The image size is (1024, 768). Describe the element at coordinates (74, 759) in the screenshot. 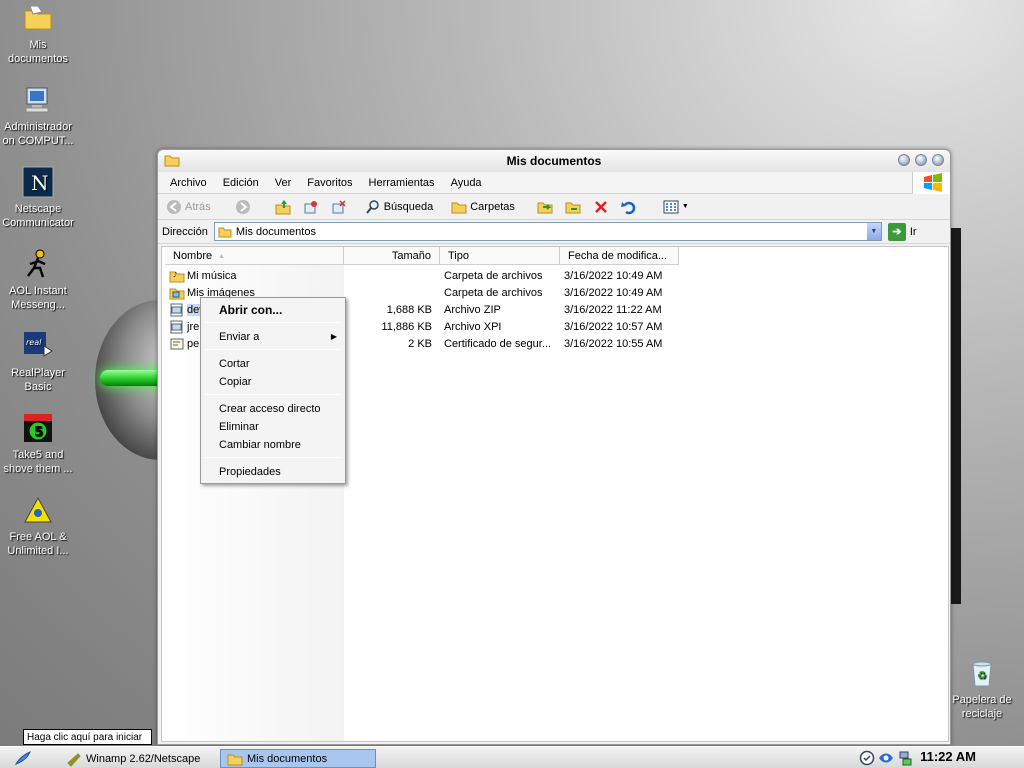

I see `winamp-icon` at that location.